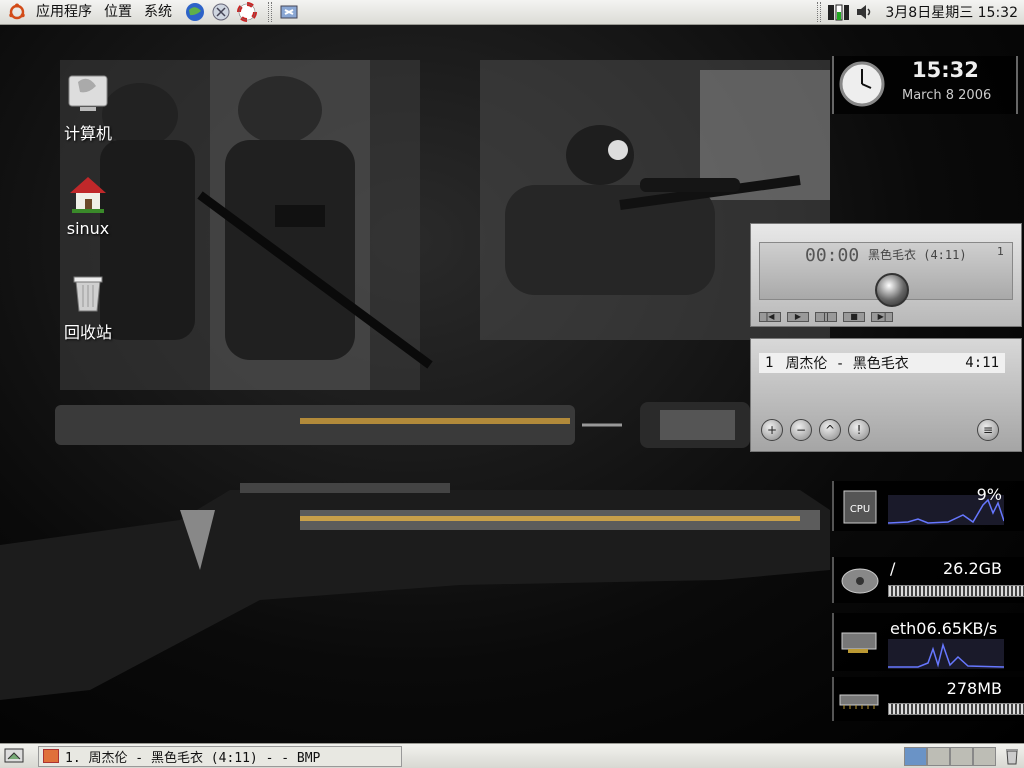 The width and height of the screenshot is (1024, 768). I want to click on desktop-icon-label: sinux, so click(88, 228).